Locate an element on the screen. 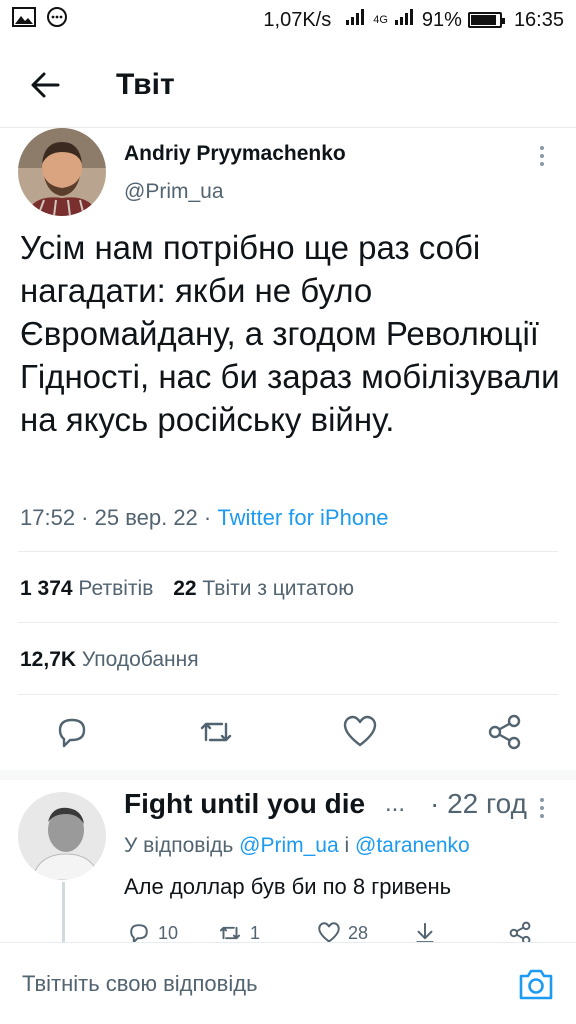  likes-count: 12,7K is located at coordinates (48, 659).